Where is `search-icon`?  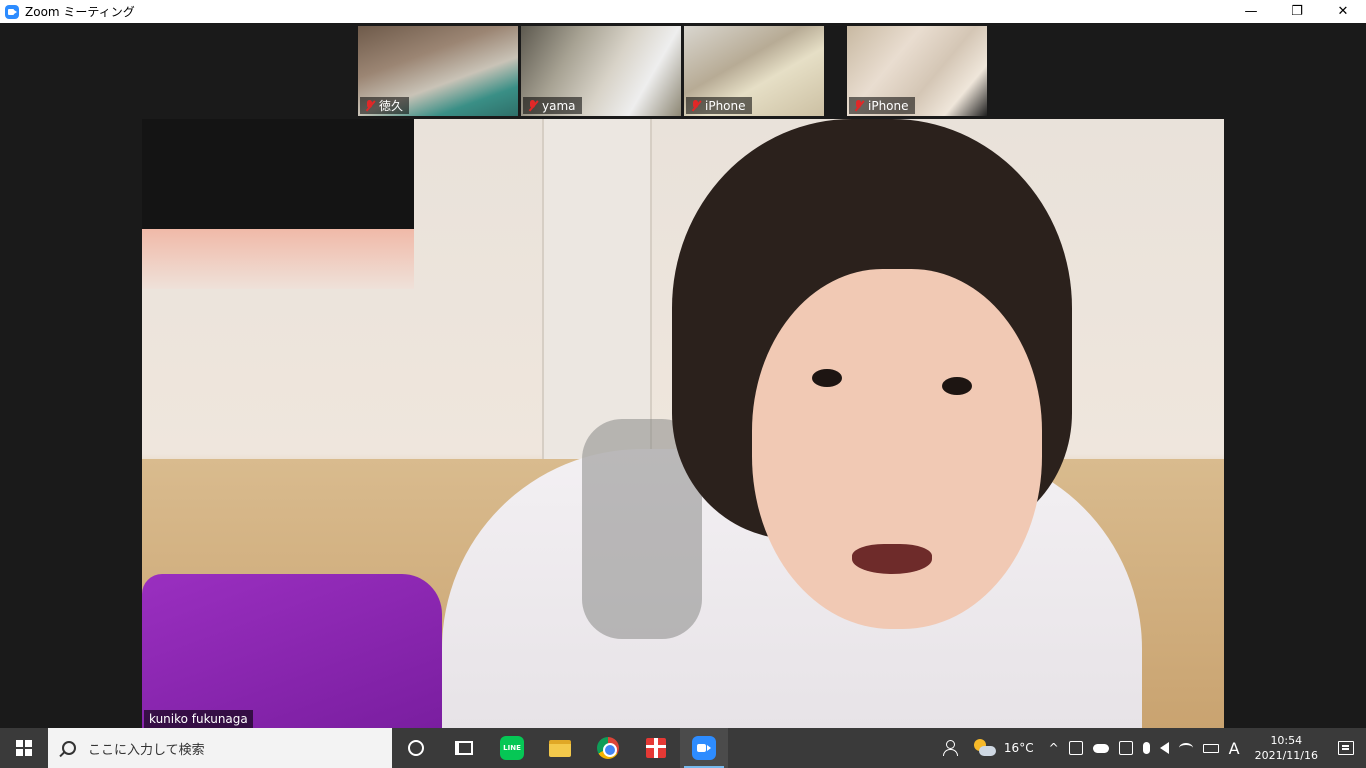
search-icon is located at coordinates (69, 748).